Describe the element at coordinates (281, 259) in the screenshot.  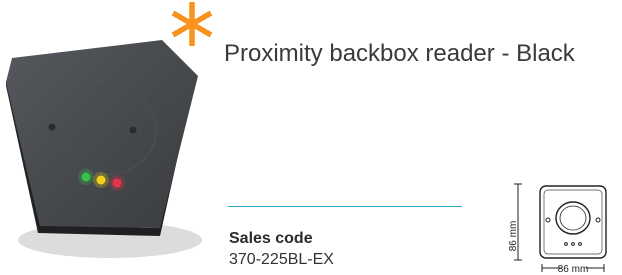
I see `sales-code-value: 370-225BL-EX` at that location.